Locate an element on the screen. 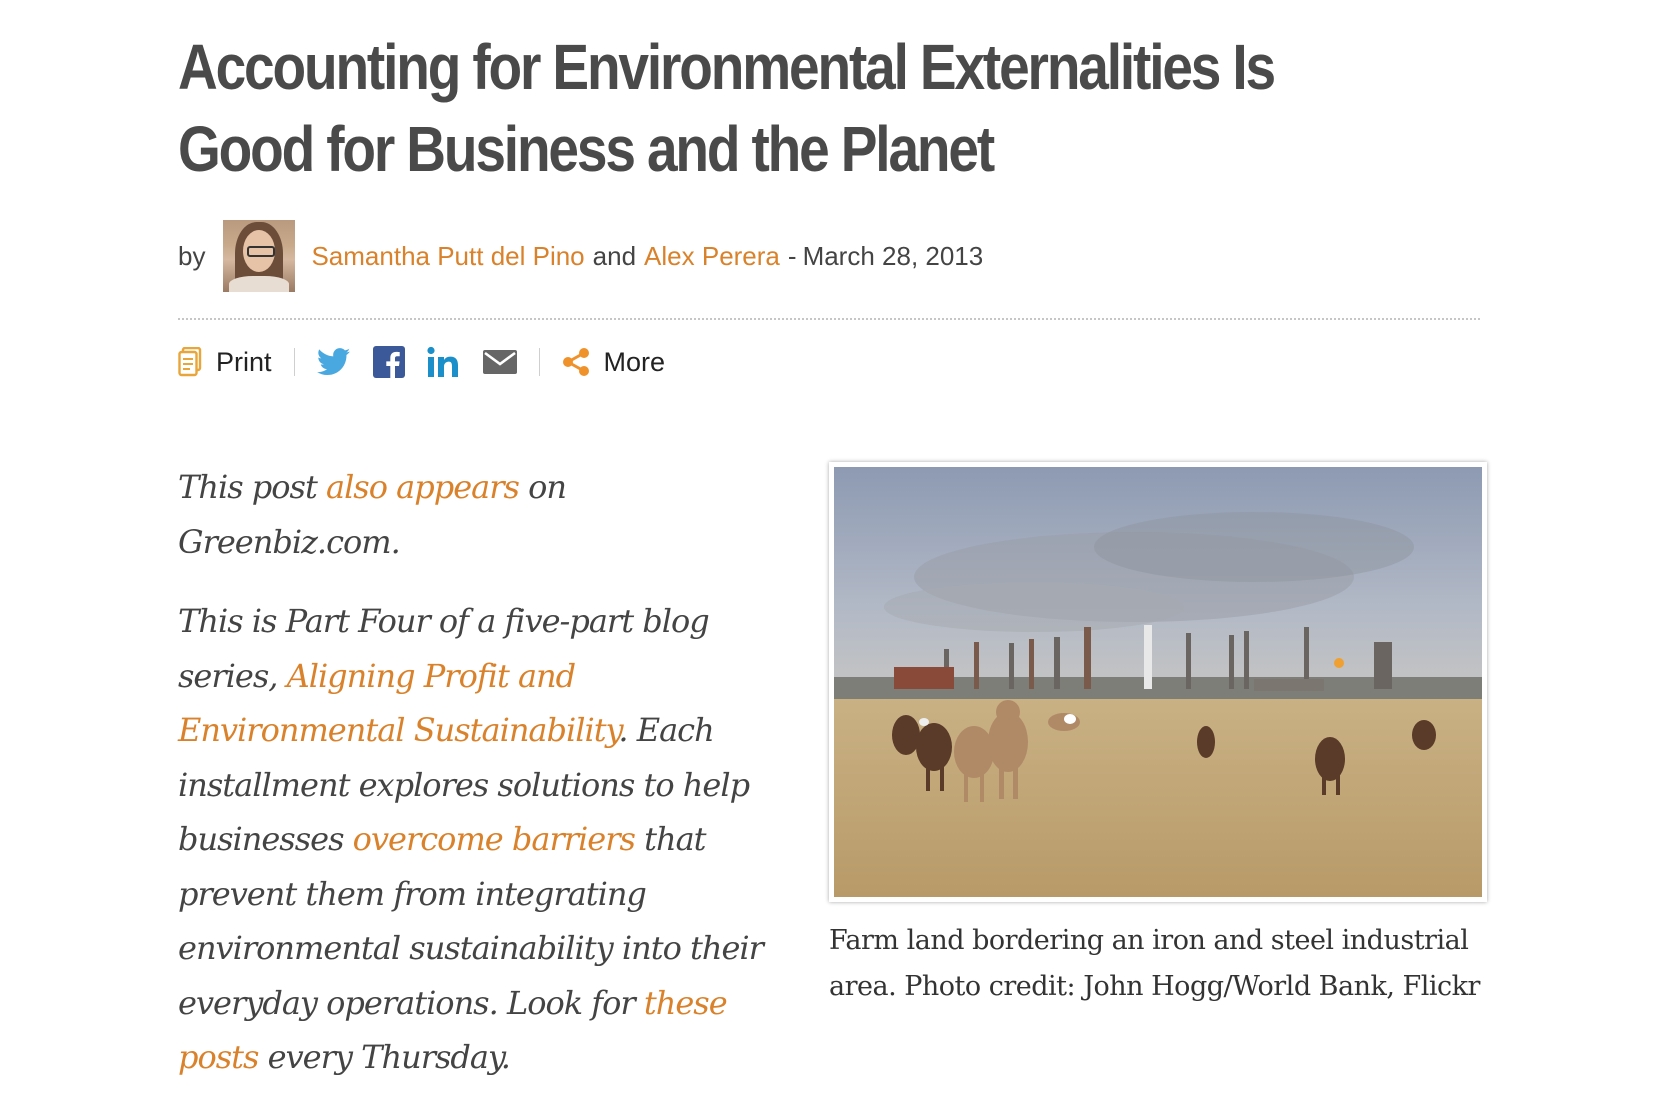 This screenshot has height=1110, width=1674. author-avatar is located at coordinates (259, 256).